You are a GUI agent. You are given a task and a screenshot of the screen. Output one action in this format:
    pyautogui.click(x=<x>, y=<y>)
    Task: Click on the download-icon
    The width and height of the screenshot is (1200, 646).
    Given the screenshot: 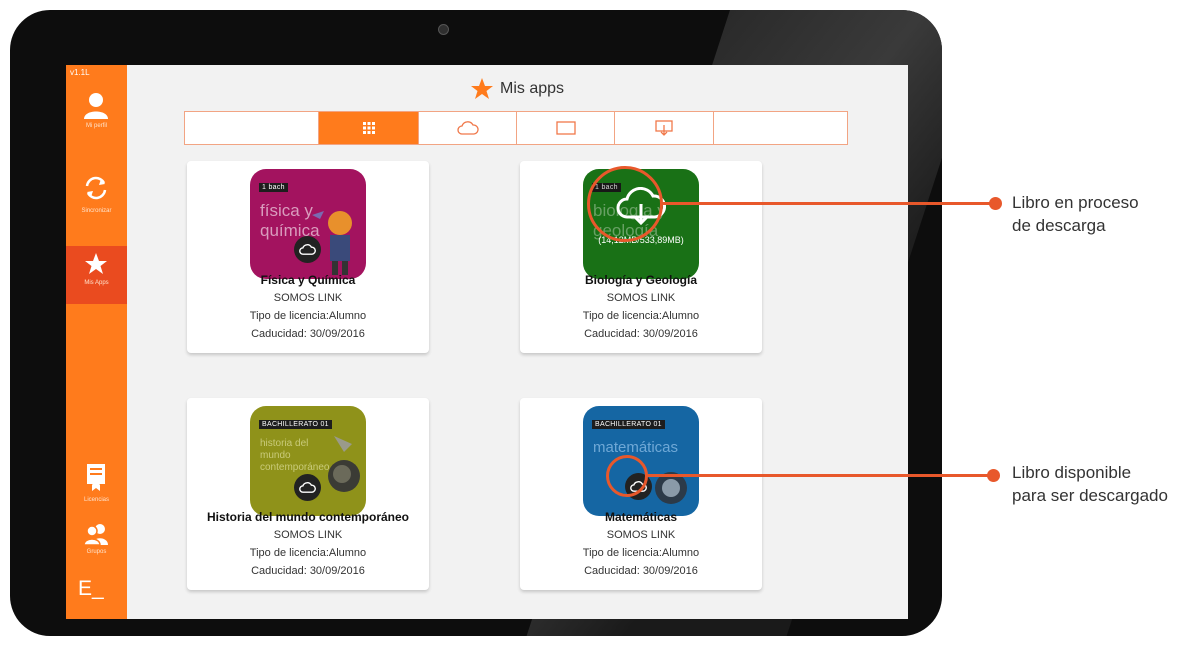 What is the action you would take?
    pyautogui.click(x=664, y=128)
    